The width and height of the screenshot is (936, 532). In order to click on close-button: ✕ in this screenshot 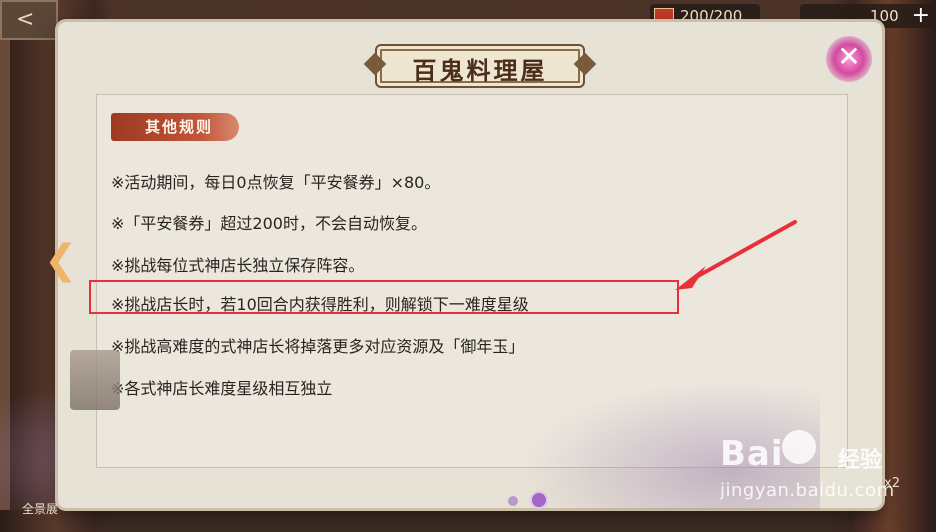, I will do `click(849, 59)`.